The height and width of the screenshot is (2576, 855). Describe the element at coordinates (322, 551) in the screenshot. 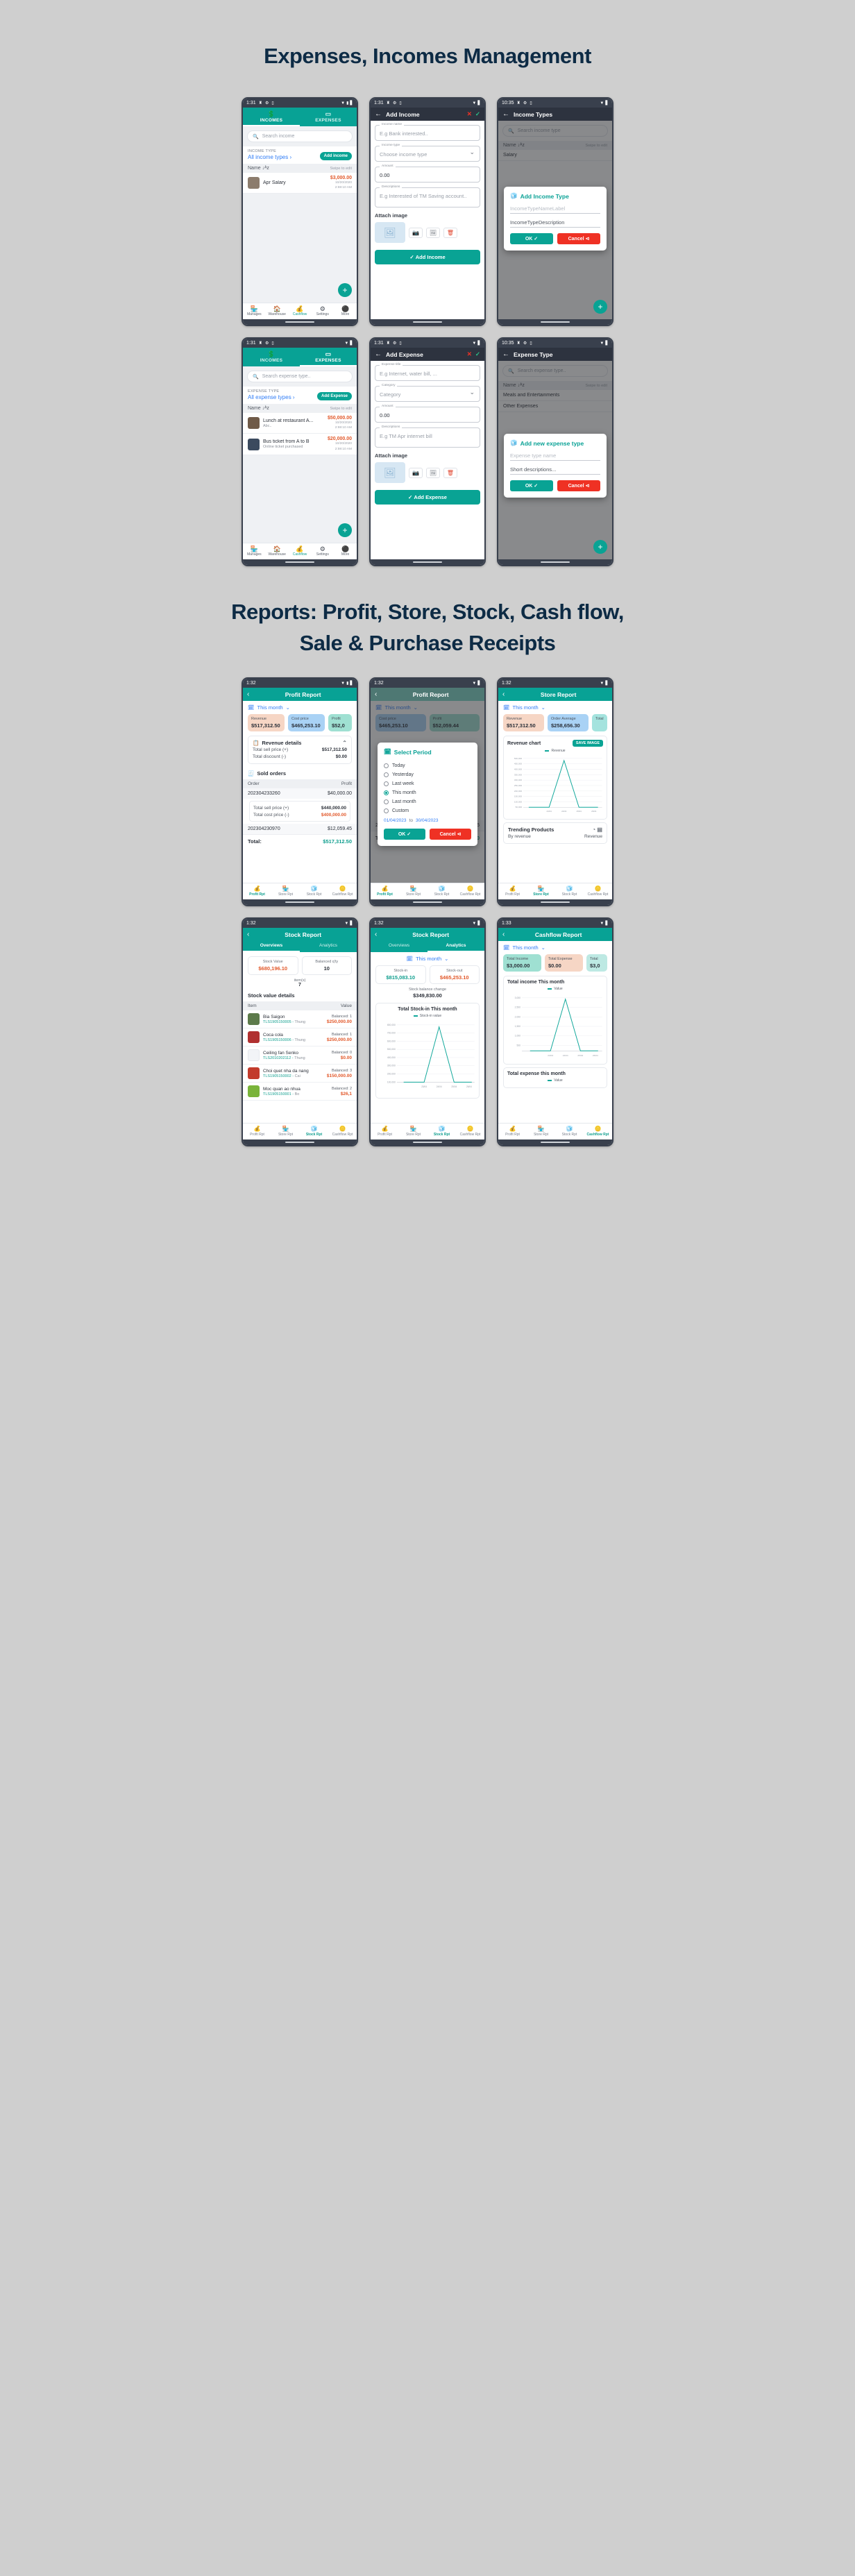

I see `nav-settings: ⚙ Settings` at that location.